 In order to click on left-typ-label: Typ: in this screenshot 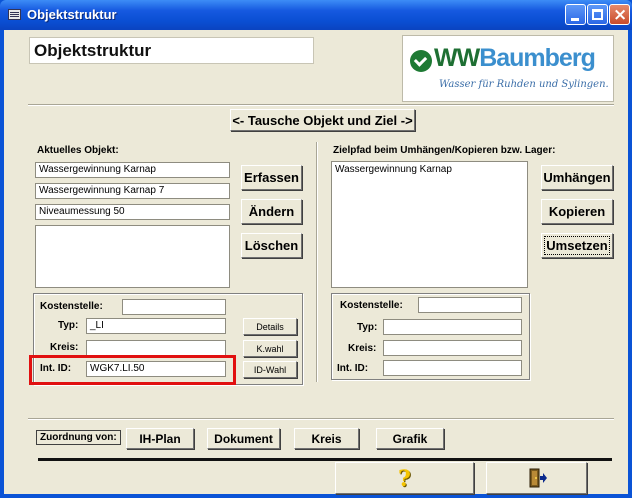, I will do `click(68, 325)`.